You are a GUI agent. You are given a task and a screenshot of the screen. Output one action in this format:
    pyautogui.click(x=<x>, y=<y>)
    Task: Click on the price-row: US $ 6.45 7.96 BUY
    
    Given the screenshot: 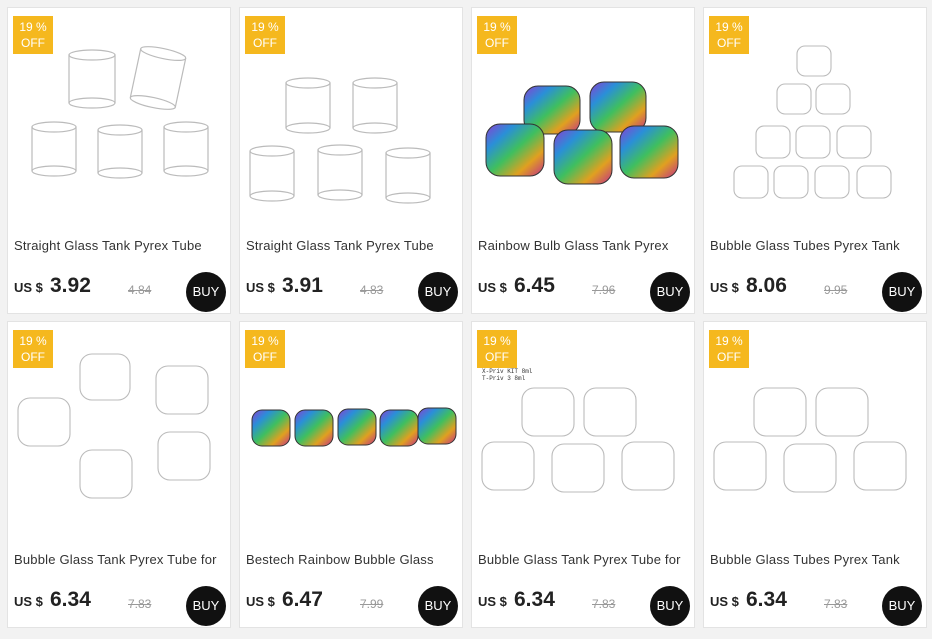 What is the action you would take?
    pyautogui.click(x=585, y=292)
    